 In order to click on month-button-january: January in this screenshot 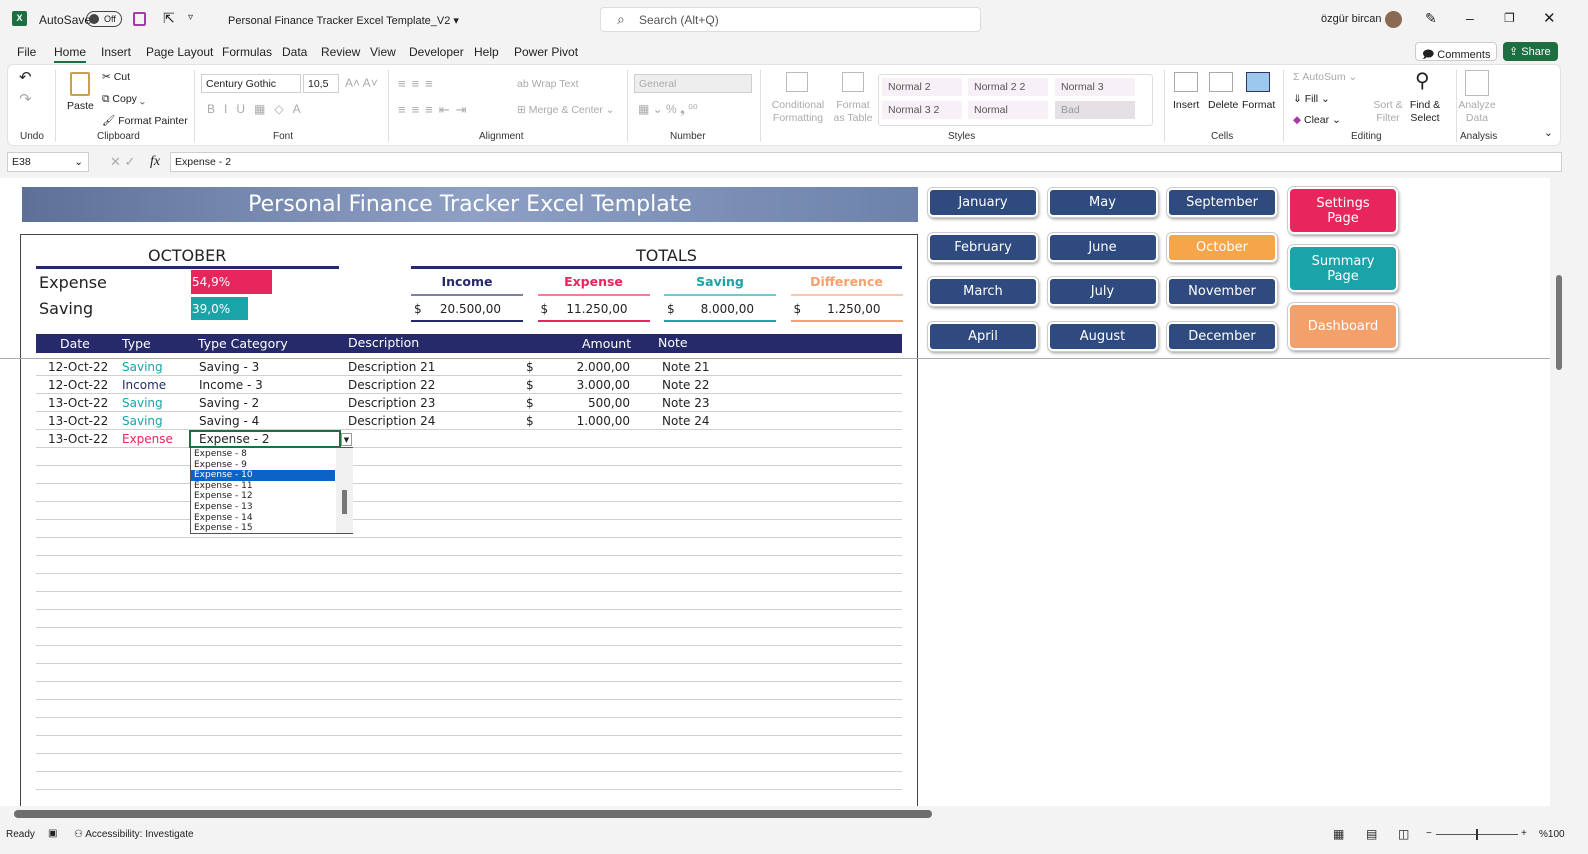, I will do `click(983, 202)`.